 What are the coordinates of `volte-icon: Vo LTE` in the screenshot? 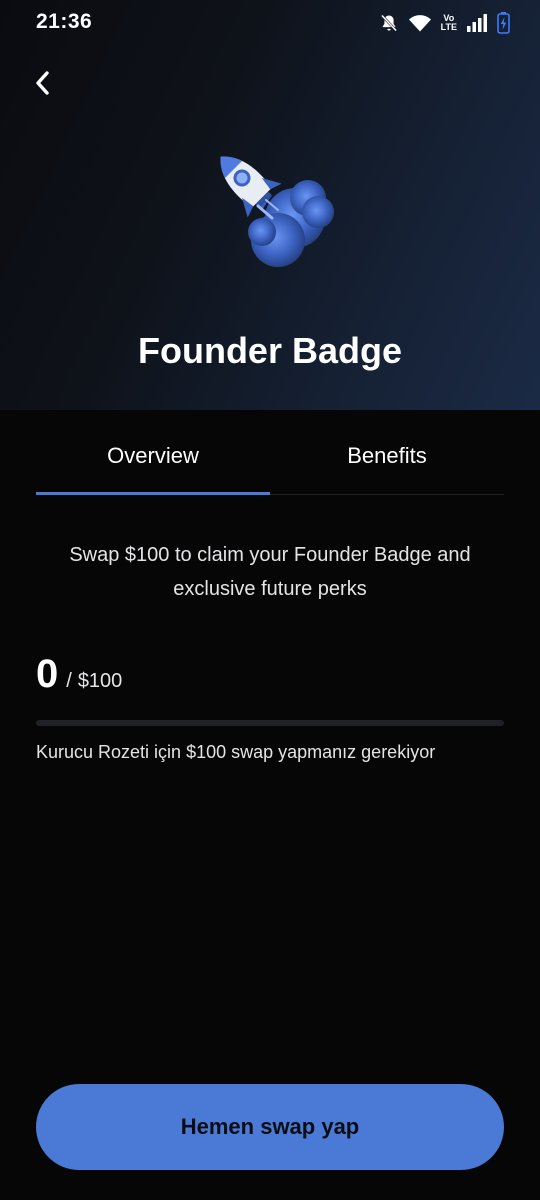 It's located at (449, 23).